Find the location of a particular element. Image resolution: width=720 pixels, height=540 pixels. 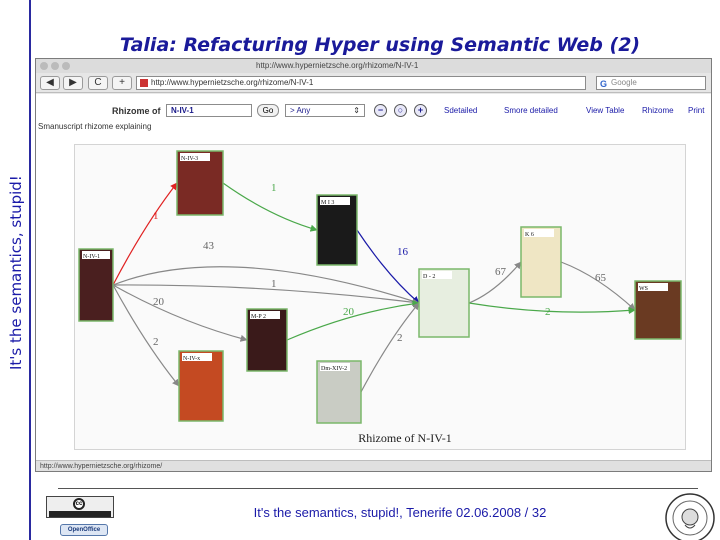

filter-select: > Any ⇕ is located at coordinates (325, 110).